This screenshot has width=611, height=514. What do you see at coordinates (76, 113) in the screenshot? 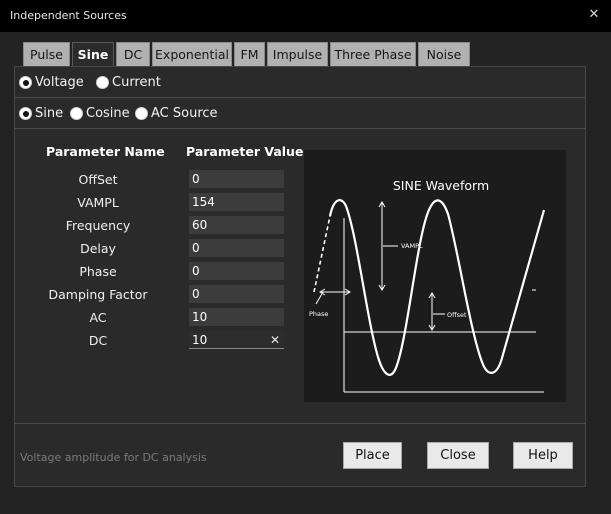
I see `radio-cosine-indicator` at bounding box center [76, 113].